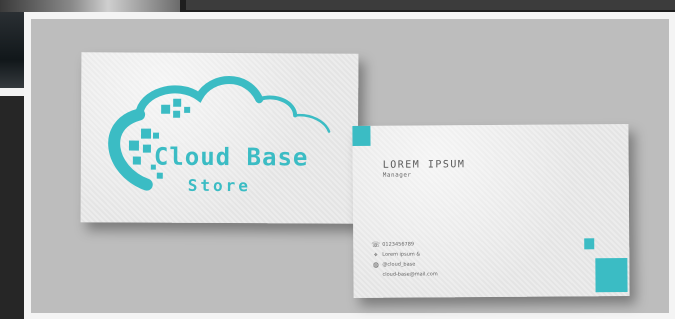 The height and width of the screenshot is (319, 675). I want to click on contact-phone: ☏ 0123456789, so click(404, 244).